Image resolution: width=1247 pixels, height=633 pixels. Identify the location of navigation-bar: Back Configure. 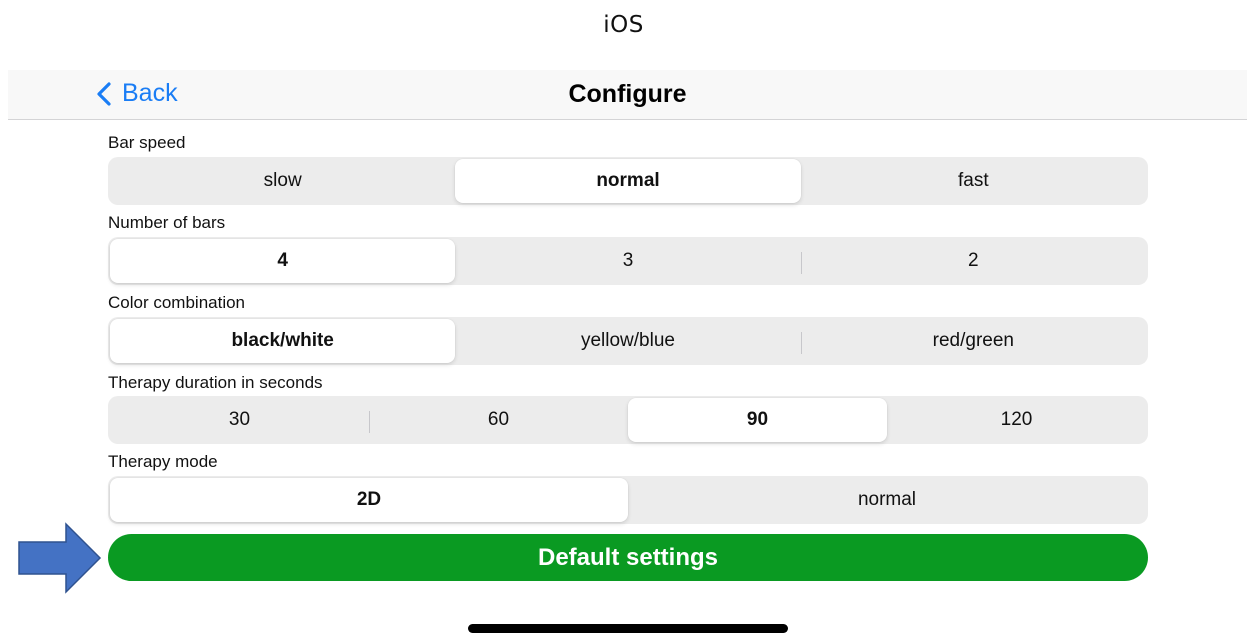
(627, 95).